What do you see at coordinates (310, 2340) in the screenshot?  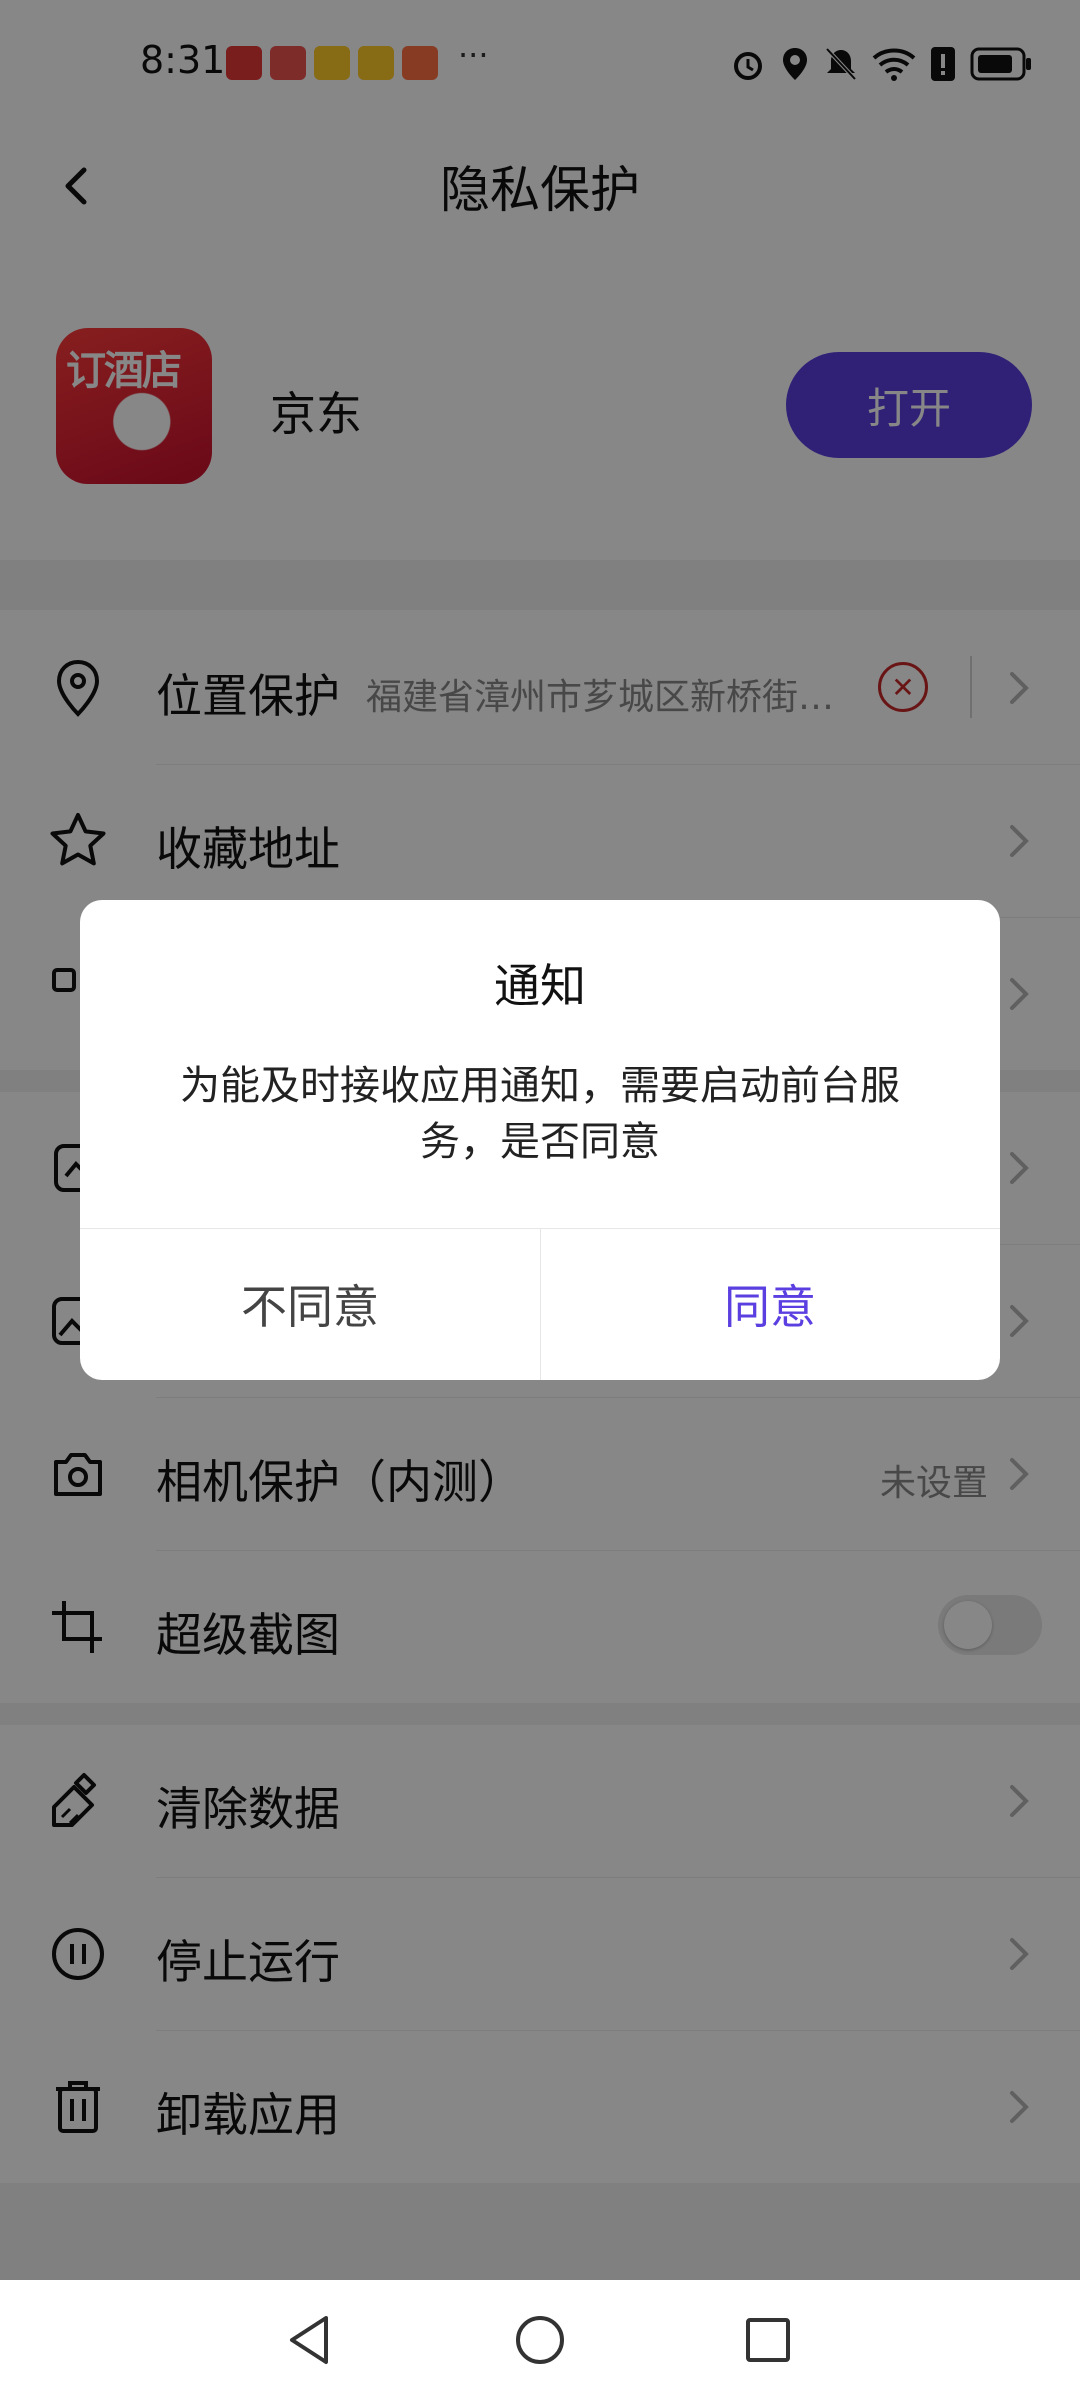 I see `back-nav-icon` at bounding box center [310, 2340].